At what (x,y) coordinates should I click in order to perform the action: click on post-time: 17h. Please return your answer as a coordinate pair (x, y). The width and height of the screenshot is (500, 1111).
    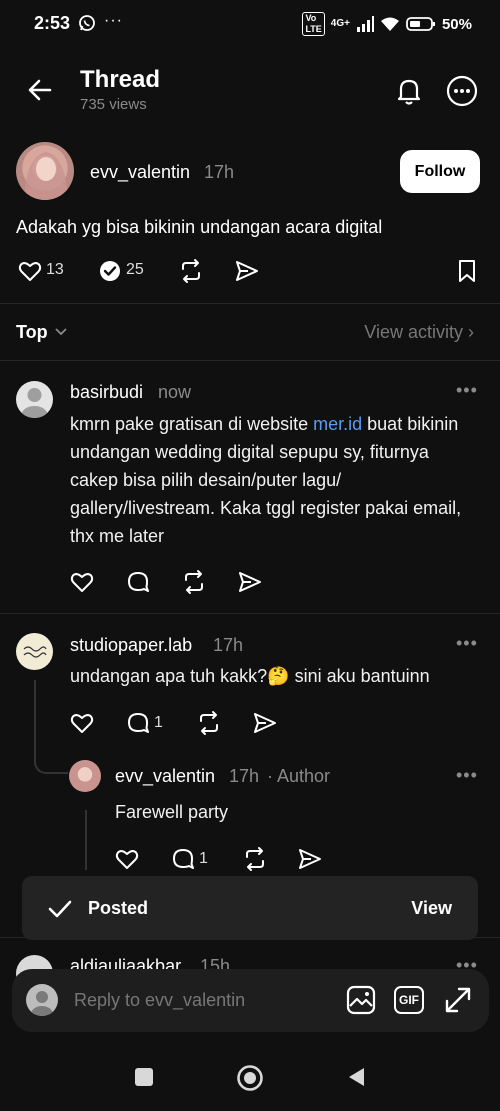
    Looking at the image, I should click on (219, 172).